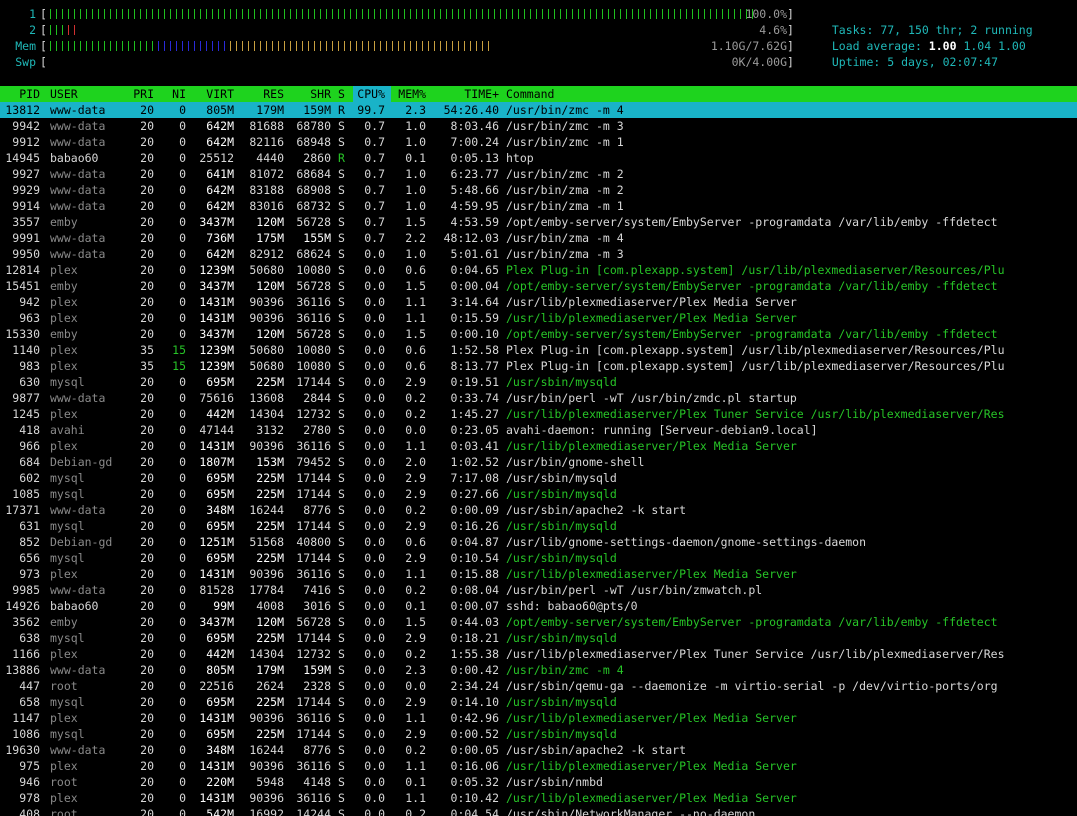 Image resolution: width=1077 pixels, height=816 pixels. I want to click on column-header-mem: MEM%, so click(408, 94).